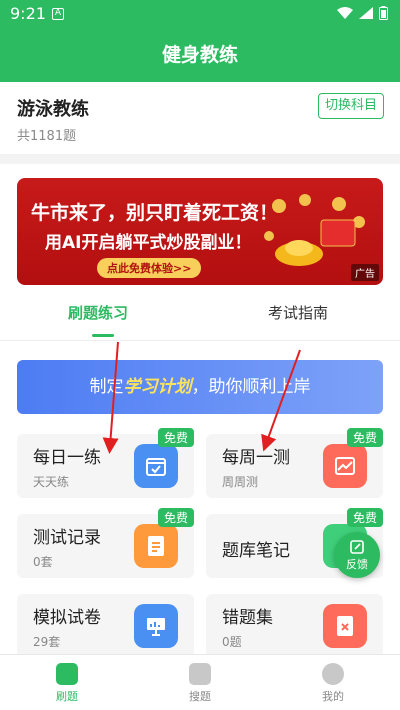  Describe the element at coordinates (357, 555) in the screenshot. I see `feedback-button: 反馈` at that location.